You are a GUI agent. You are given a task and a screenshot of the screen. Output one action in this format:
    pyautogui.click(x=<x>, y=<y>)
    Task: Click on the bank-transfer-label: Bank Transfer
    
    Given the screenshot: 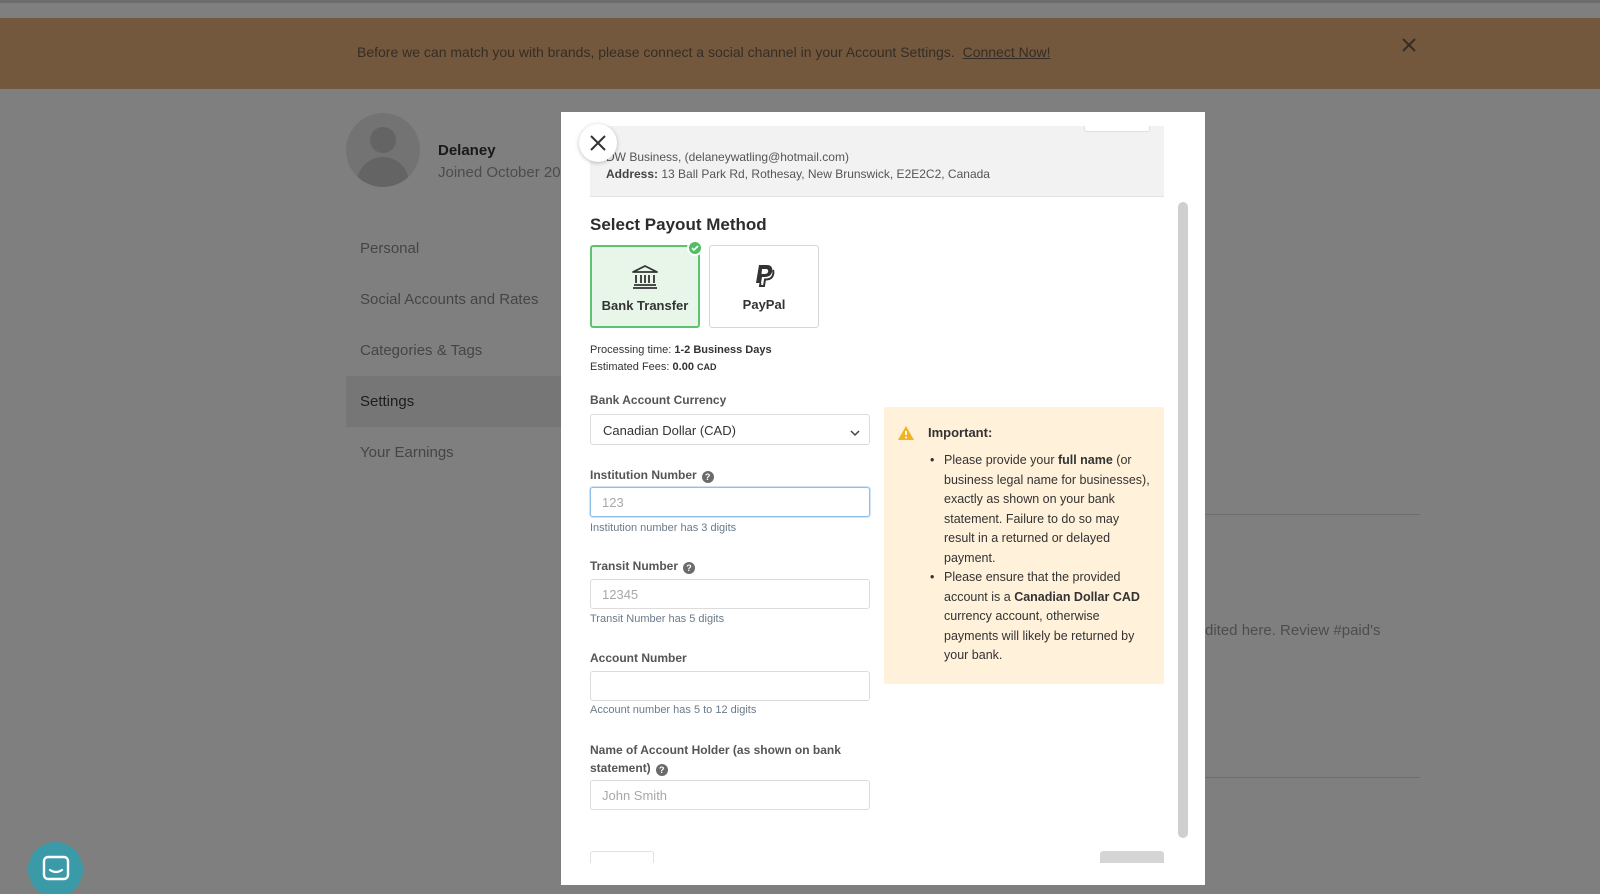 What is the action you would take?
    pyautogui.click(x=645, y=305)
    